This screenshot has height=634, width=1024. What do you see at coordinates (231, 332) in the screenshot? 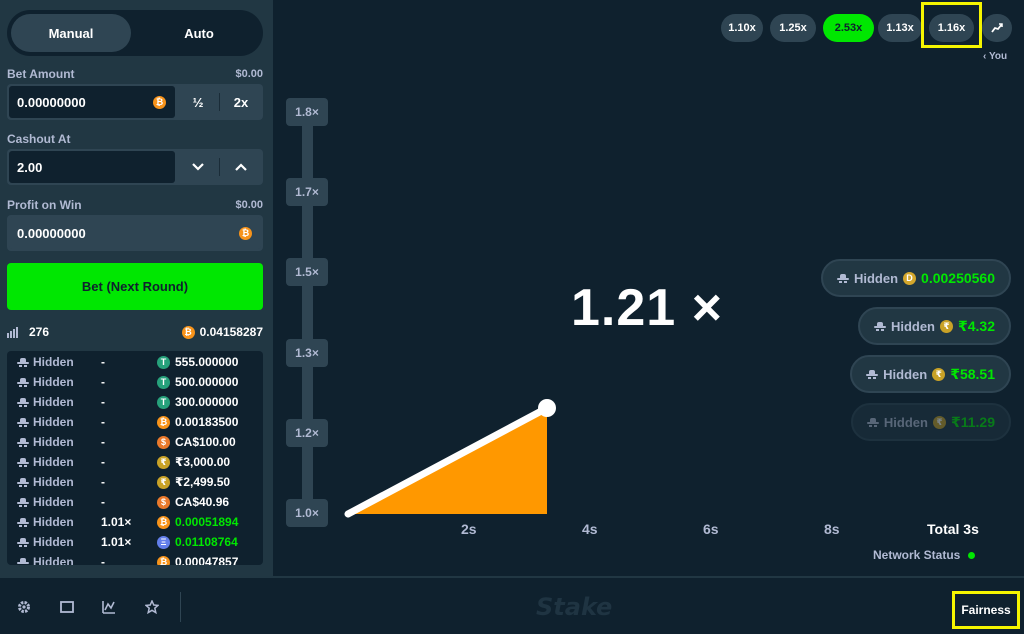
I see `players-total-value: 0.04158287` at bounding box center [231, 332].